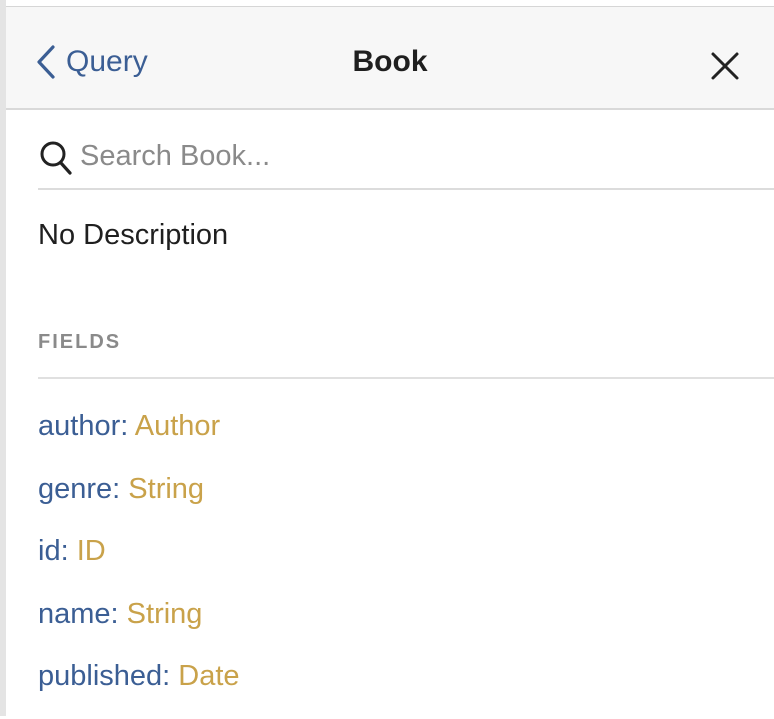  I want to click on field-type-link: ID, so click(91, 551).